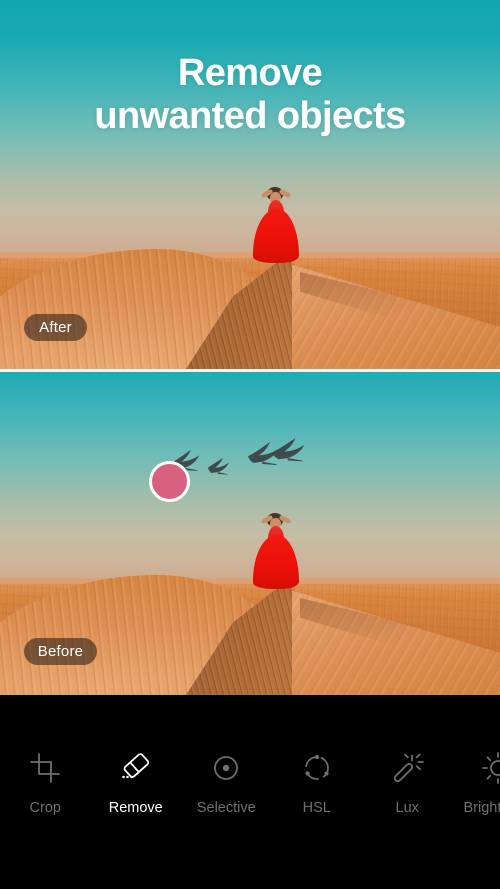 Image resolution: width=500 pixels, height=889 pixels. I want to click on tool-remove: Remove, so click(136, 783).